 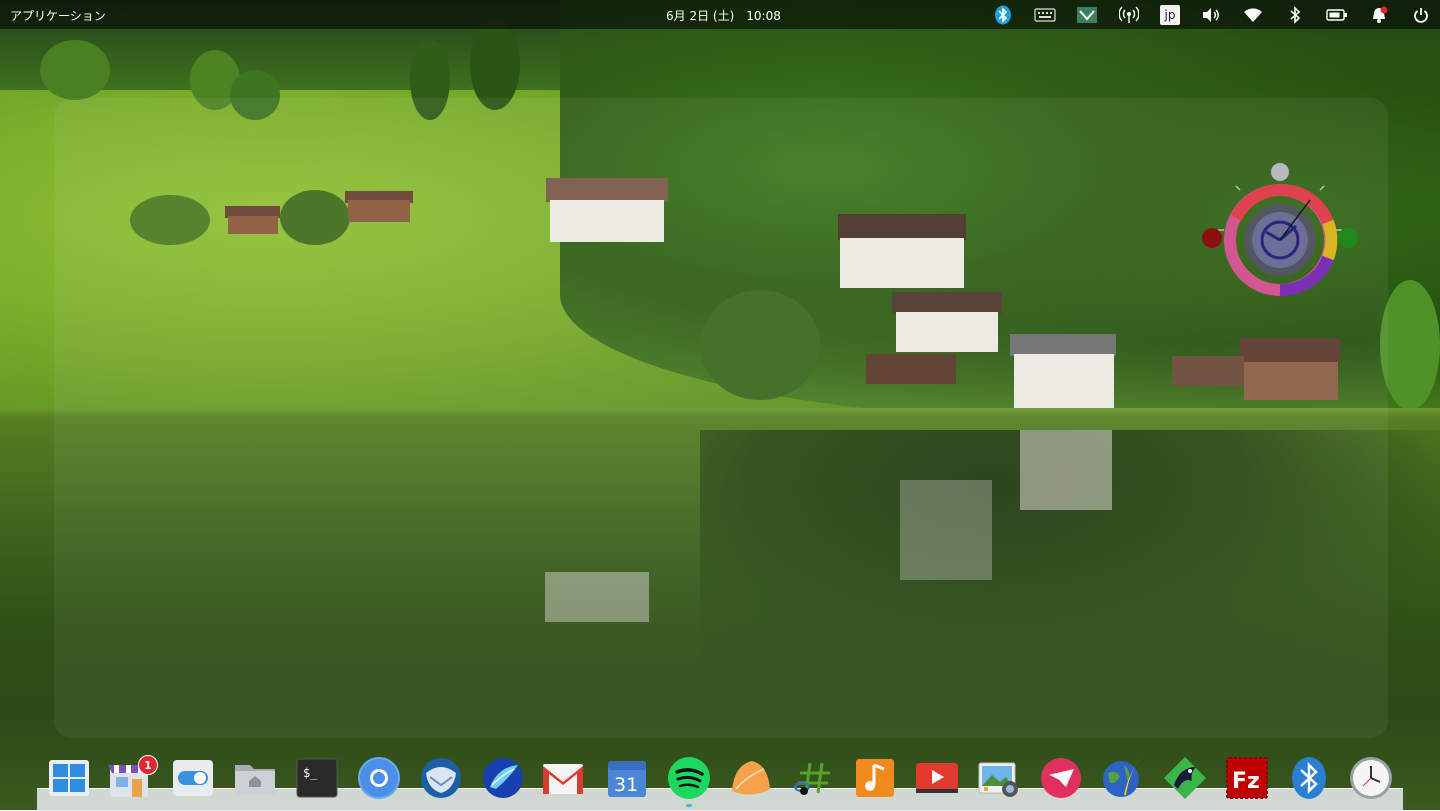 What do you see at coordinates (1211, 15) in the screenshot?
I see `volume-icon` at bounding box center [1211, 15].